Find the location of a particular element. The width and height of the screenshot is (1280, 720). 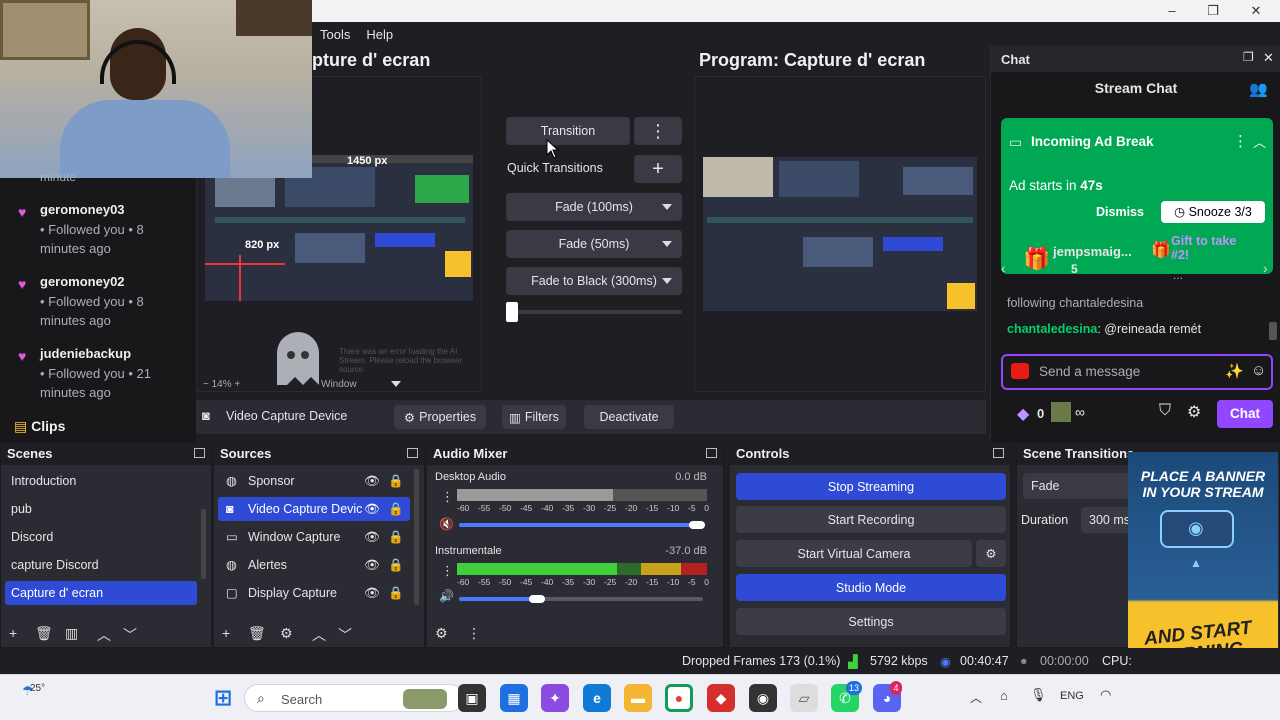

source-item: ◍ Sponsor 👁 🔒 is located at coordinates (314, 481).